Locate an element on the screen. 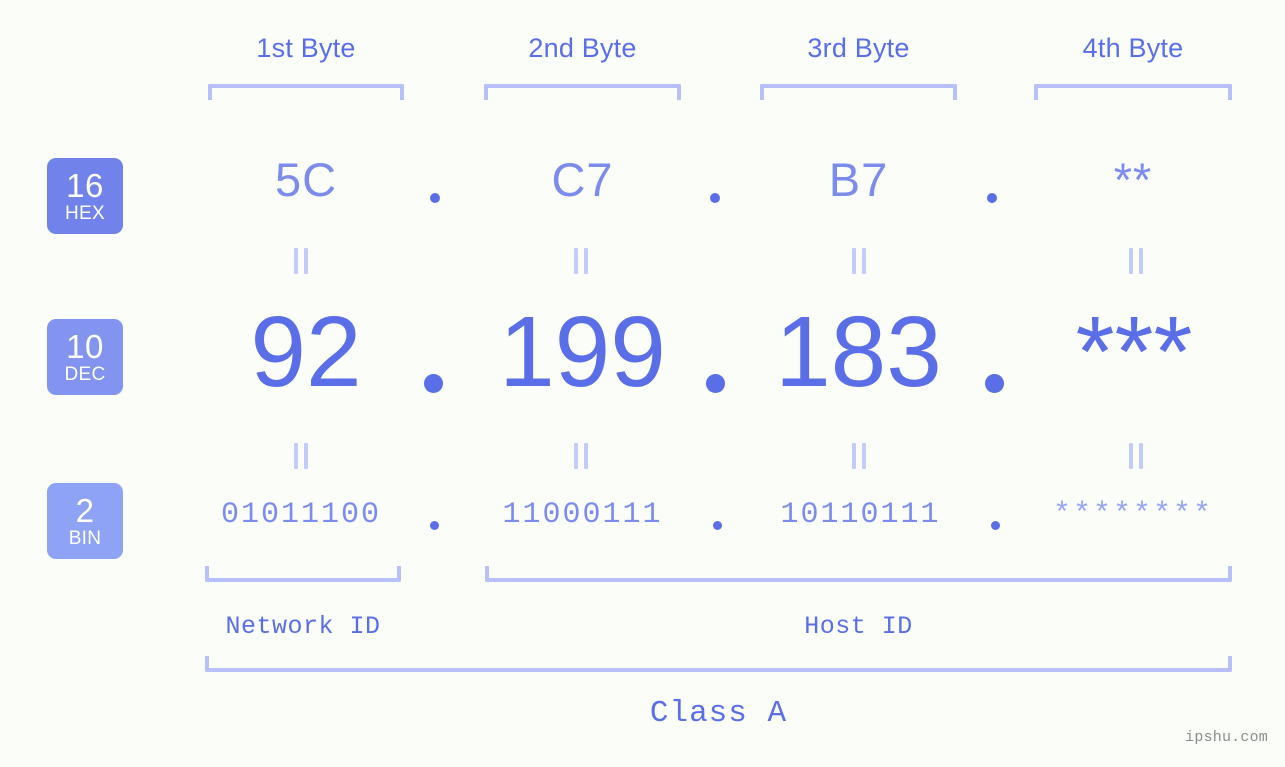 The image size is (1285, 767). host-id-bracket is located at coordinates (858, 574).